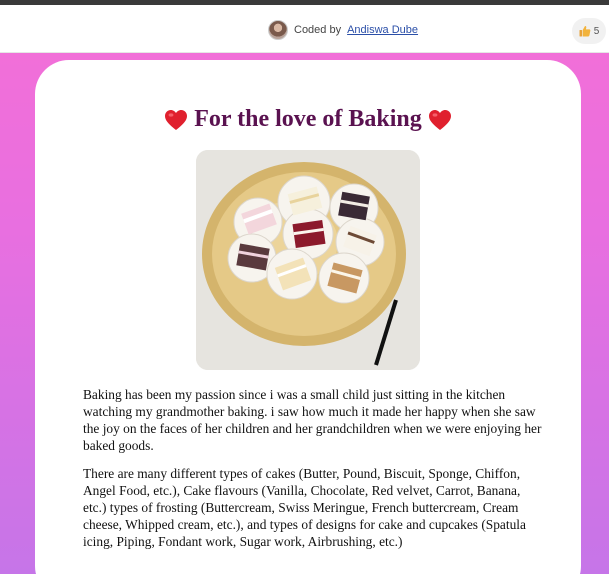 This screenshot has width=609, height=574. I want to click on page-title: For the love of Baking, so click(308, 119).